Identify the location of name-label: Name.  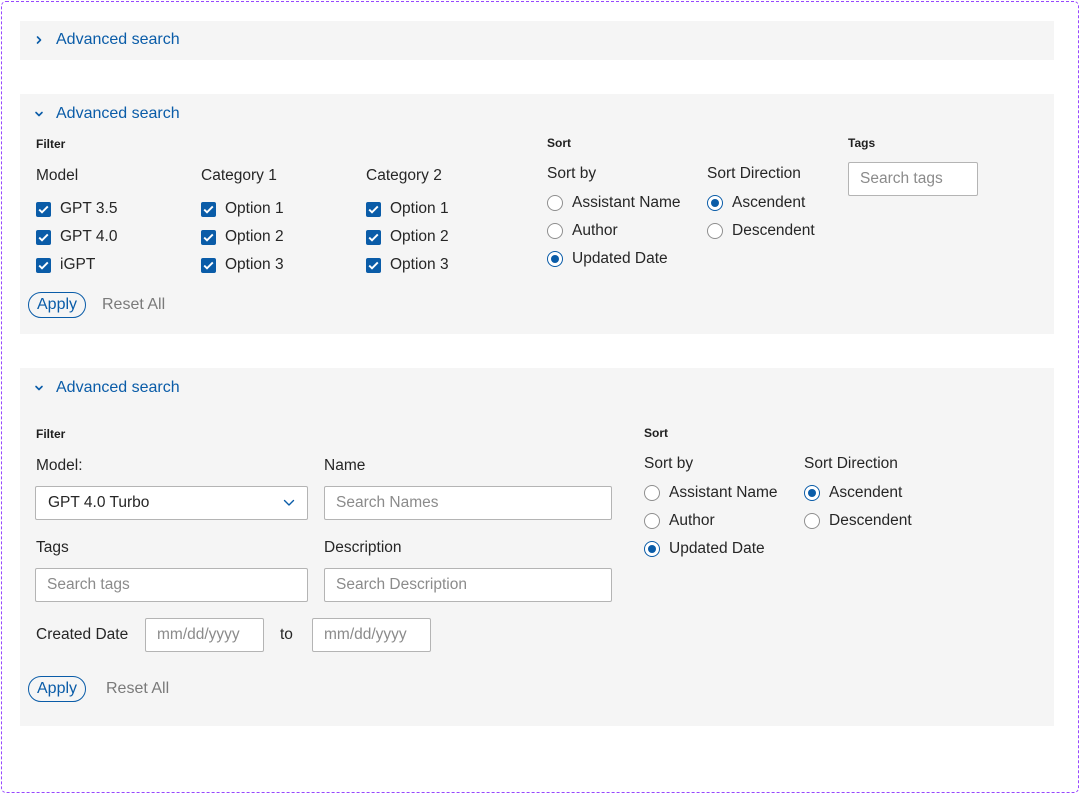
(345, 465).